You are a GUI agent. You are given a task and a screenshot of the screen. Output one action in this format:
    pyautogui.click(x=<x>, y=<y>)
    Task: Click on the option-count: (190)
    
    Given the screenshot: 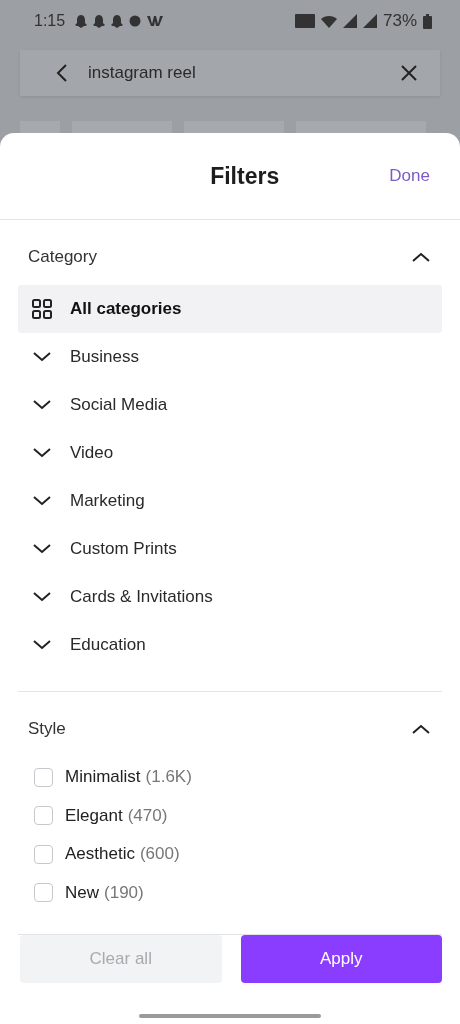 What is the action you would take?
    pyautogui.click(x=124, y=892)
    